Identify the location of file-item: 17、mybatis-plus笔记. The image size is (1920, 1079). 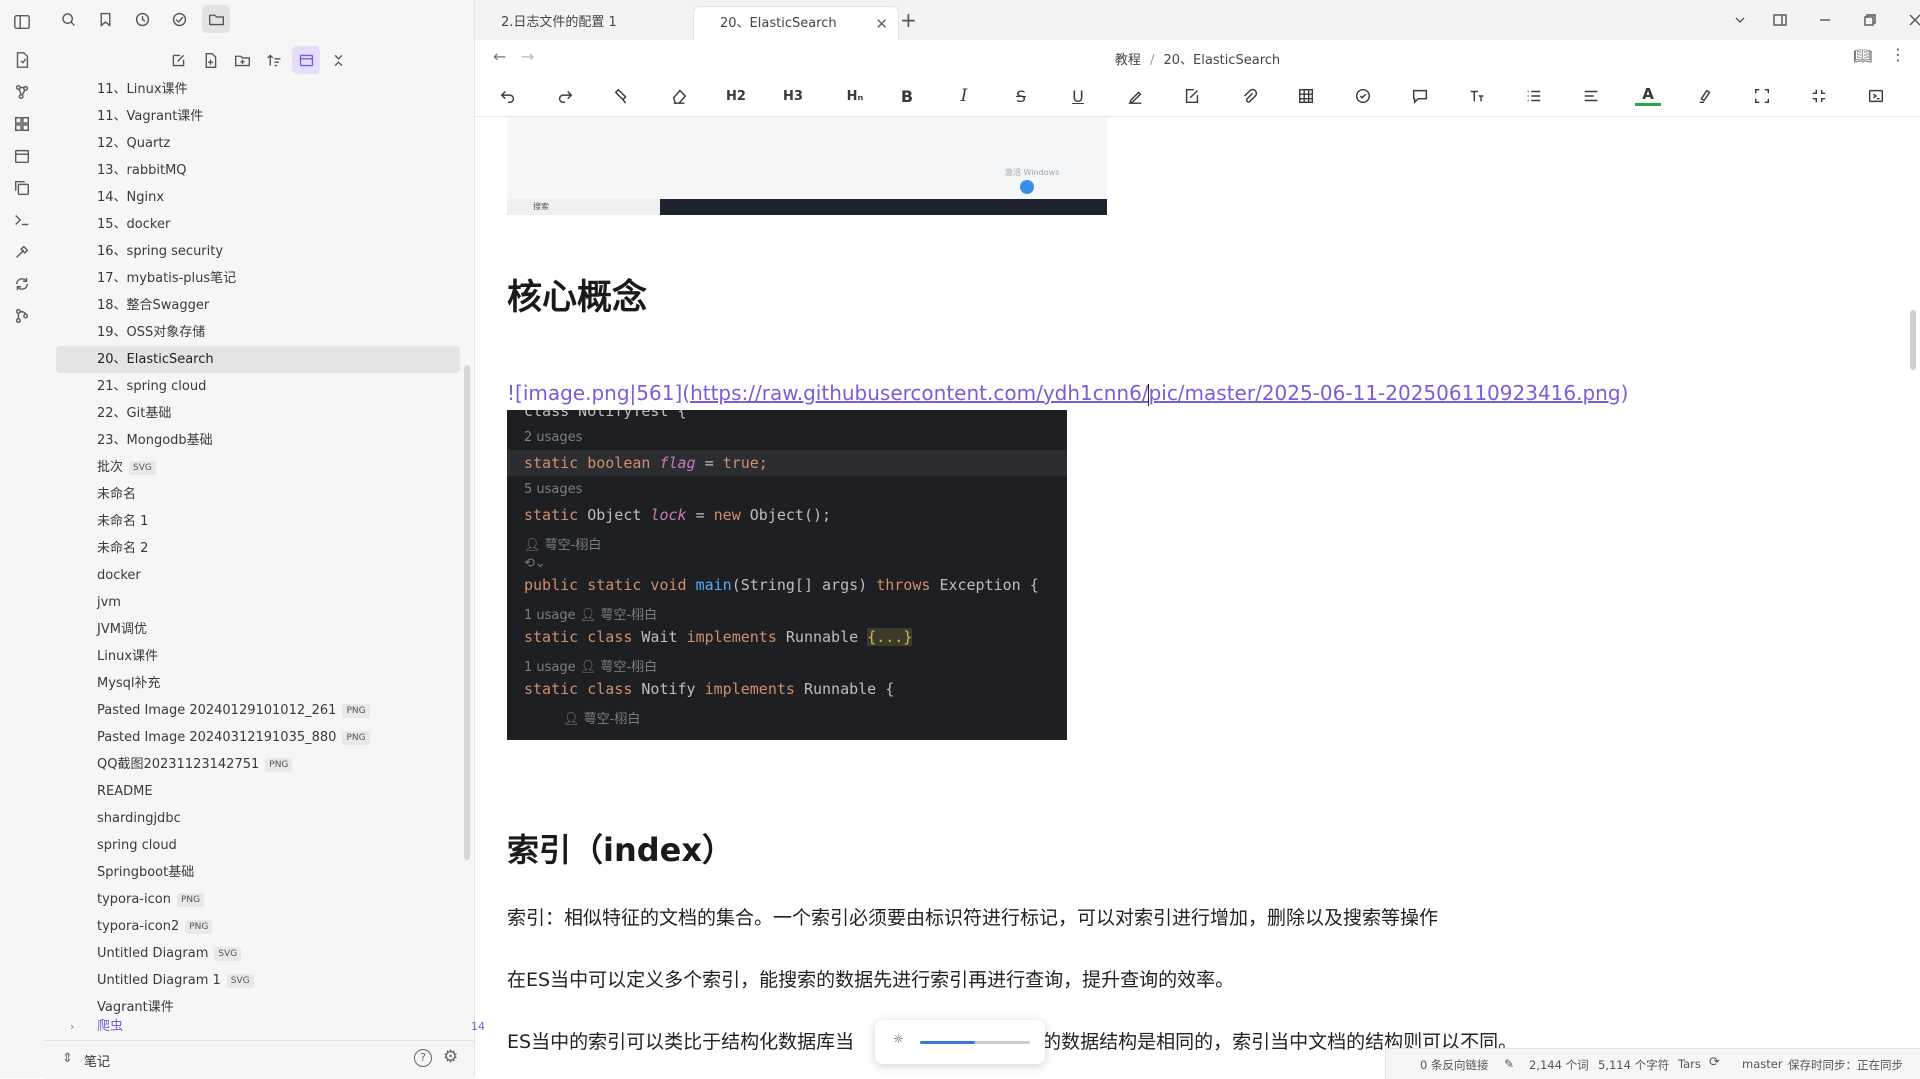
(258, 278).